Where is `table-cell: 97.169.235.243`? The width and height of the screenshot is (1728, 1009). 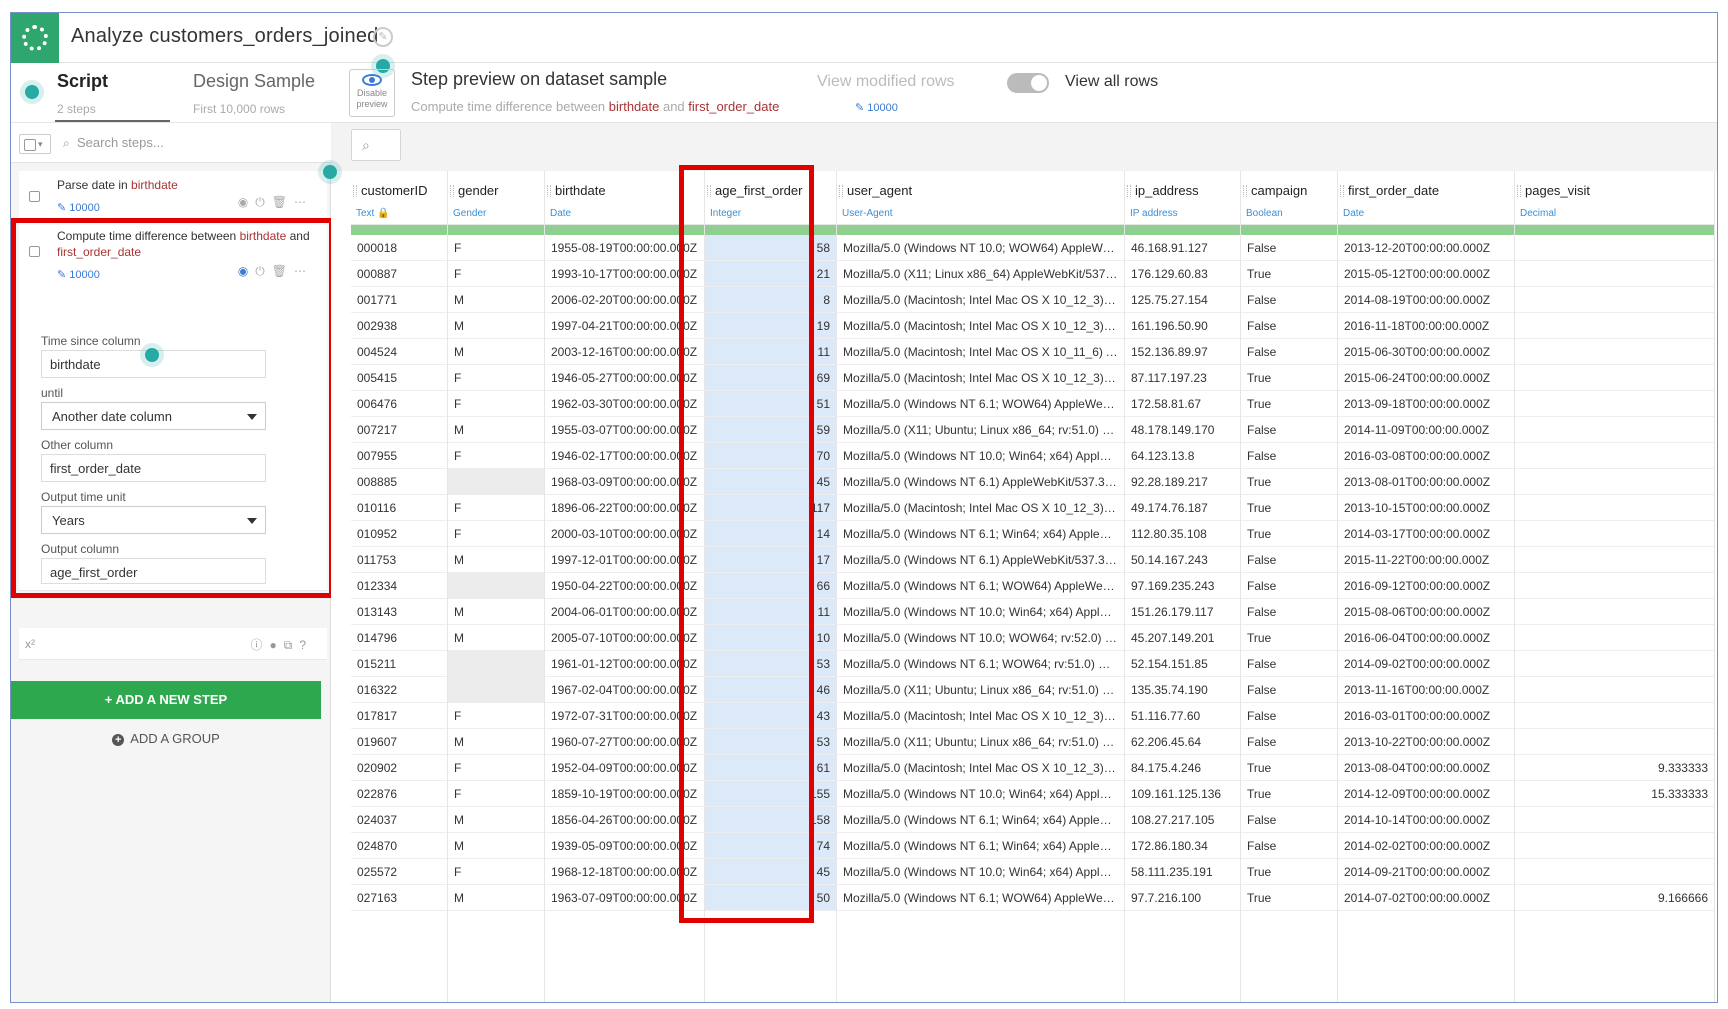 table-cell: 97.169.235.243 is located at coordinates (1182, 586).